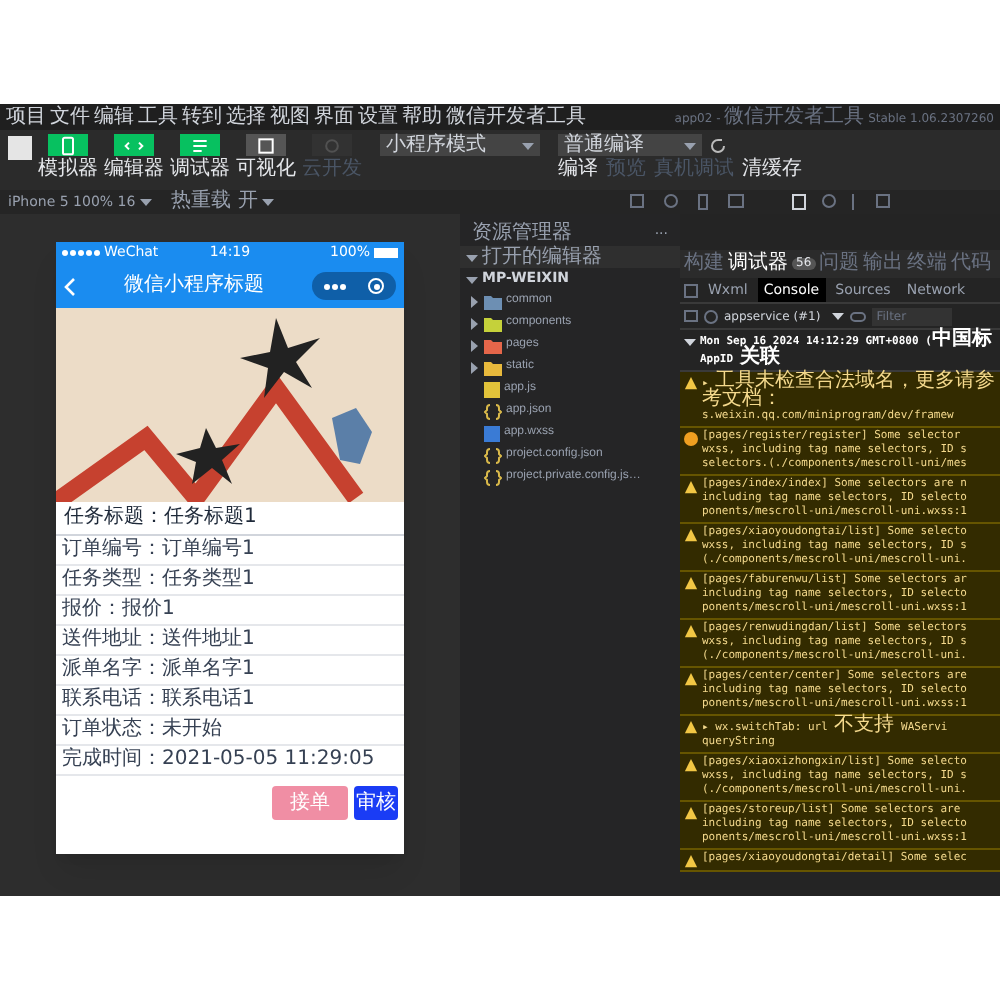 The height and width of the screenshot is (1000, 1000). I want to click on toolbar-action: 清缓存, so click(772, 170).